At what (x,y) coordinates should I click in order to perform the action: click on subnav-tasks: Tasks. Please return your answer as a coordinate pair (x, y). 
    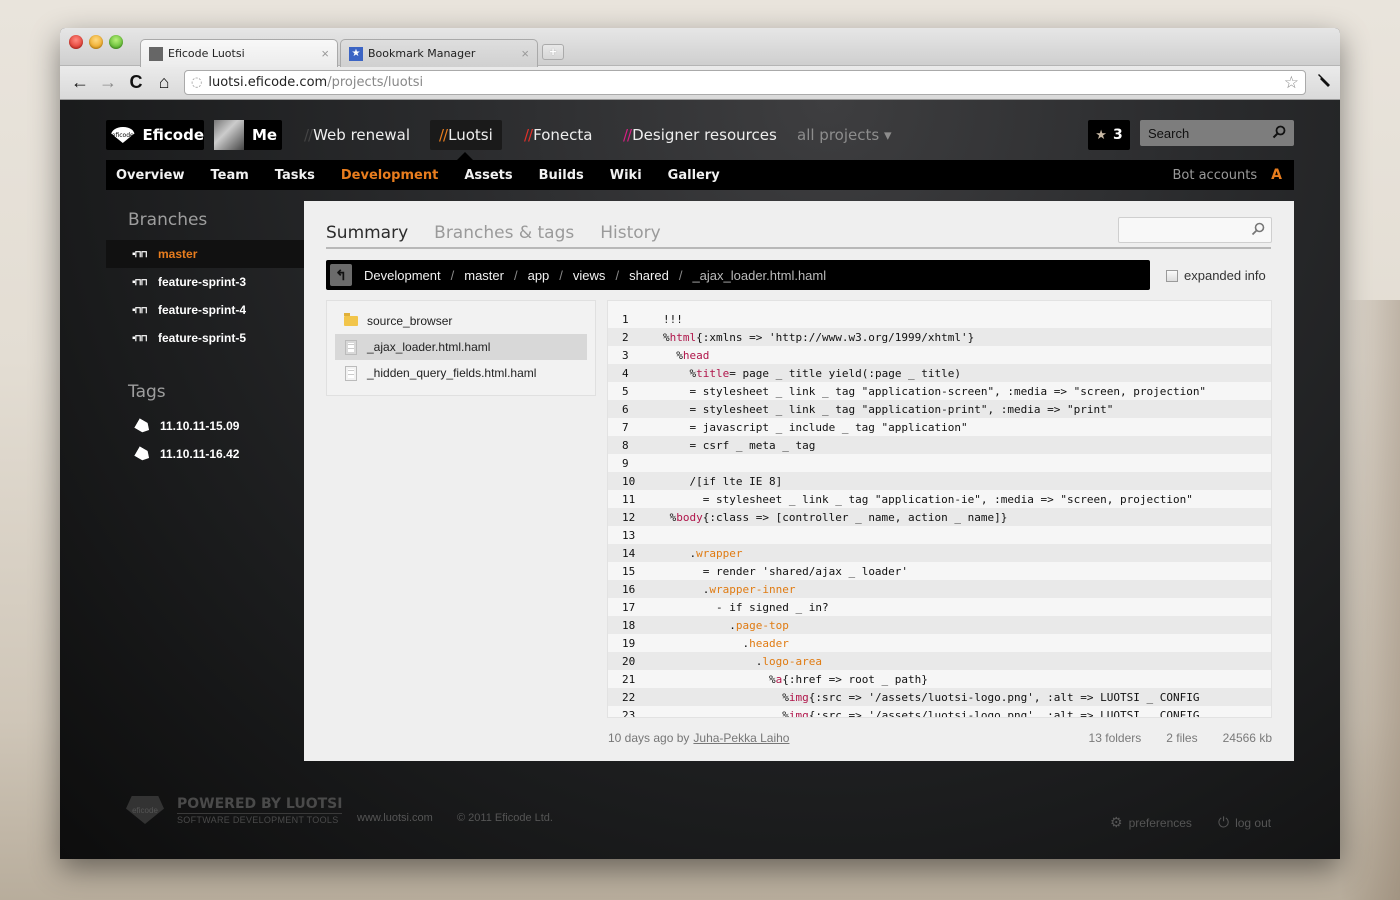
    Looking at the image, I should click on (295, 175).